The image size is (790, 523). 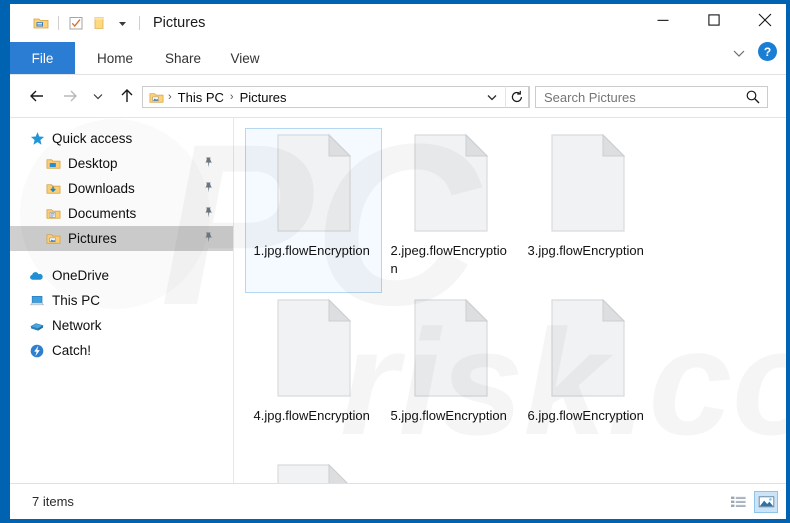 What do you see at coordinates (76, 23) in the screenshot?
I see `checkbox-icon` at bounding box center [76, 23].